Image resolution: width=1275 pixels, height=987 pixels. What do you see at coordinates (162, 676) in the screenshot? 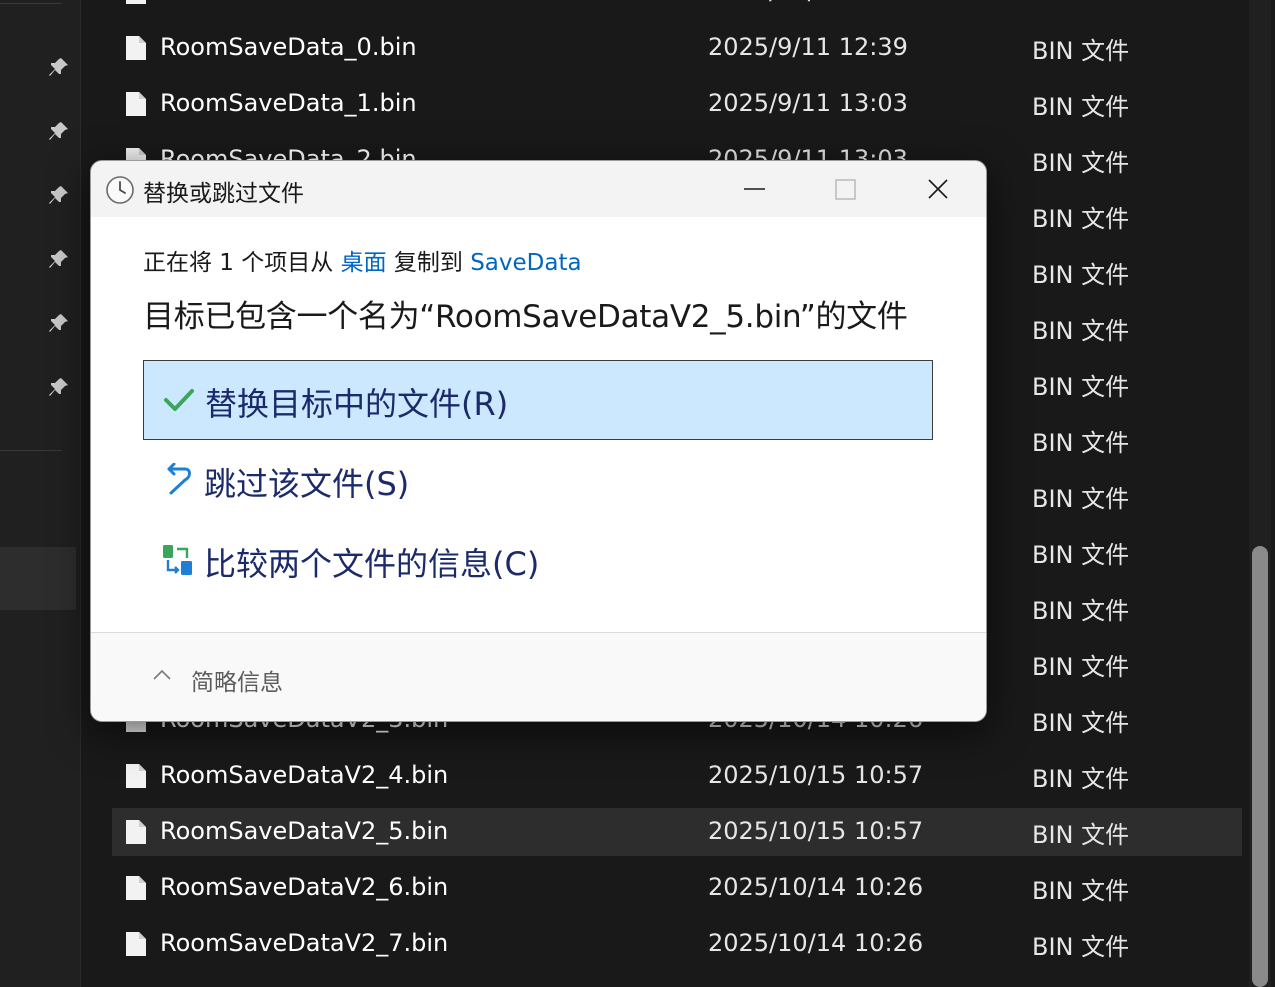
I see `chevron-up-icon` at bounding box center [162, 676].